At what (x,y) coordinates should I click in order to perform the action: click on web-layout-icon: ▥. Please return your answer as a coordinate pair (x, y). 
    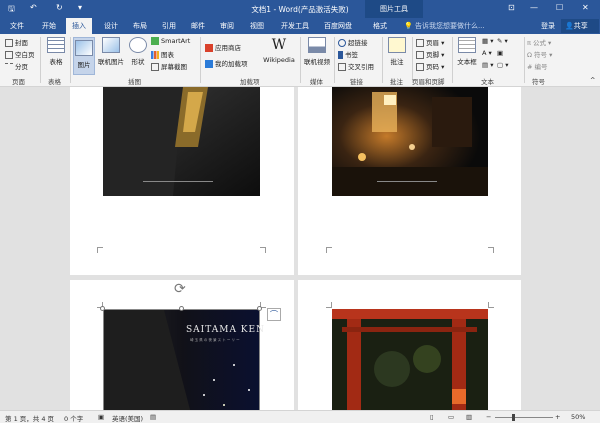
    Looking at the image, I should click on (469, 417).